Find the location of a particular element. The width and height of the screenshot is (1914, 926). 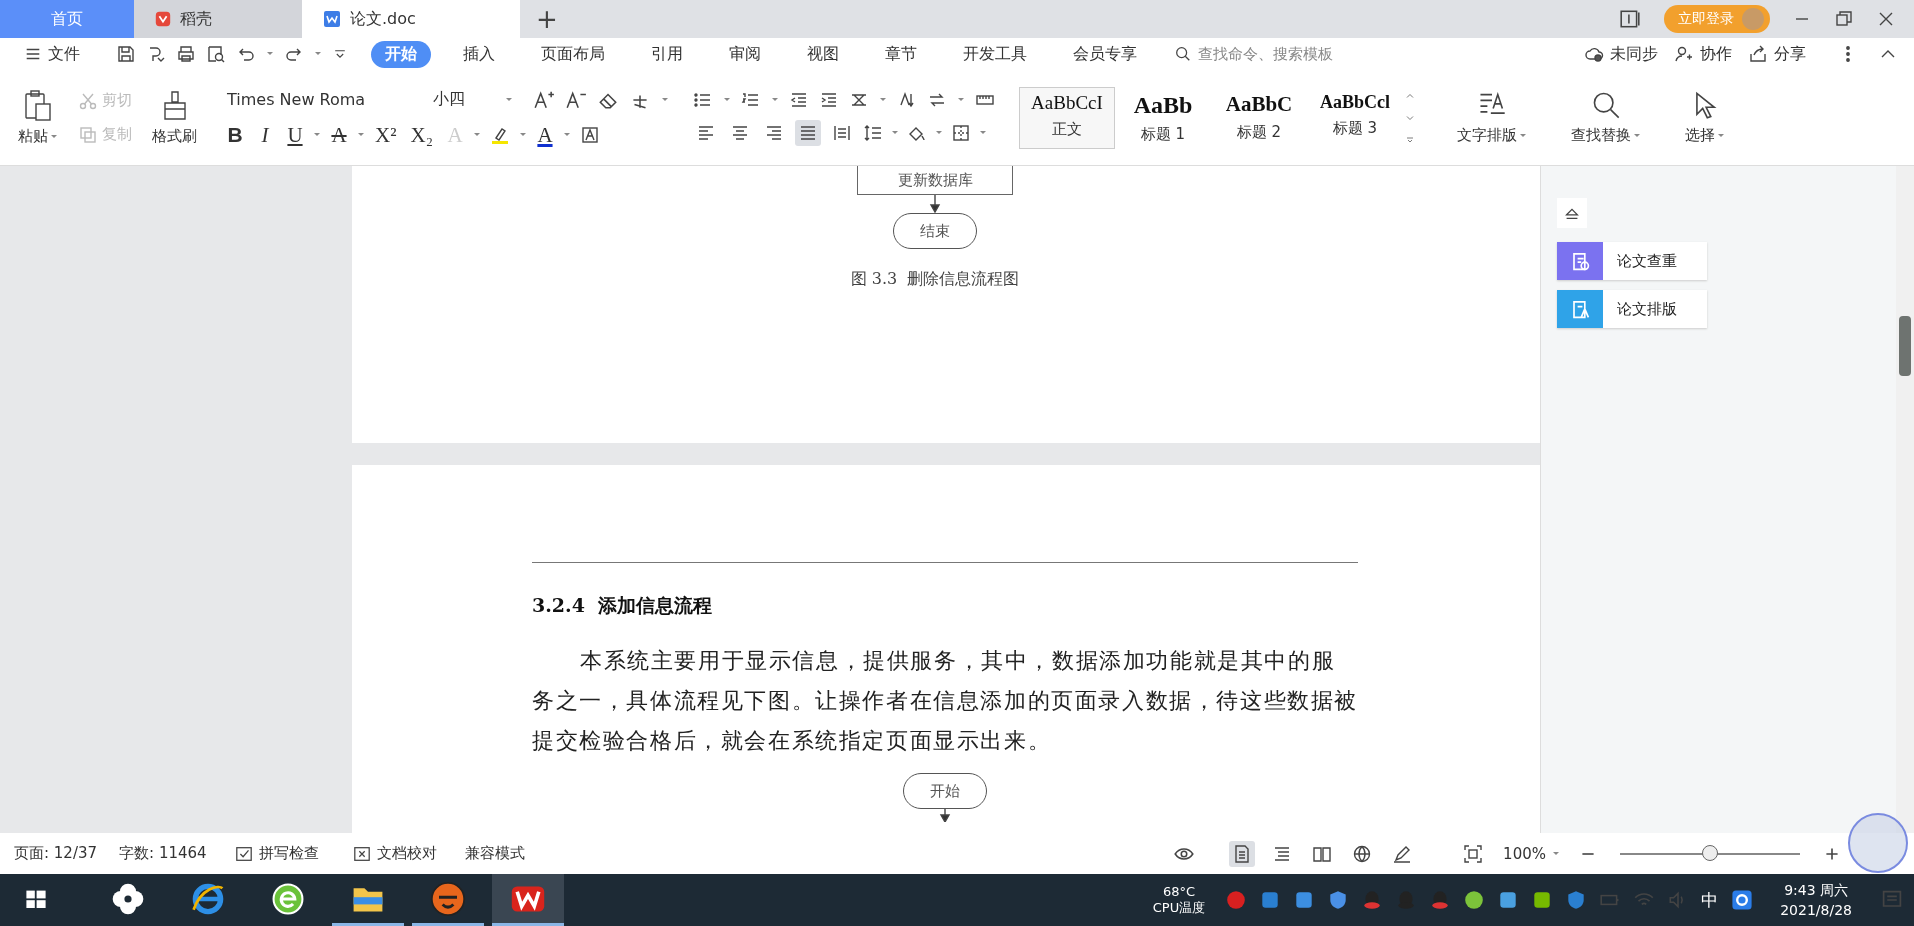

ribbon-tab: 开发工具 is located at coordinates (995, 54).